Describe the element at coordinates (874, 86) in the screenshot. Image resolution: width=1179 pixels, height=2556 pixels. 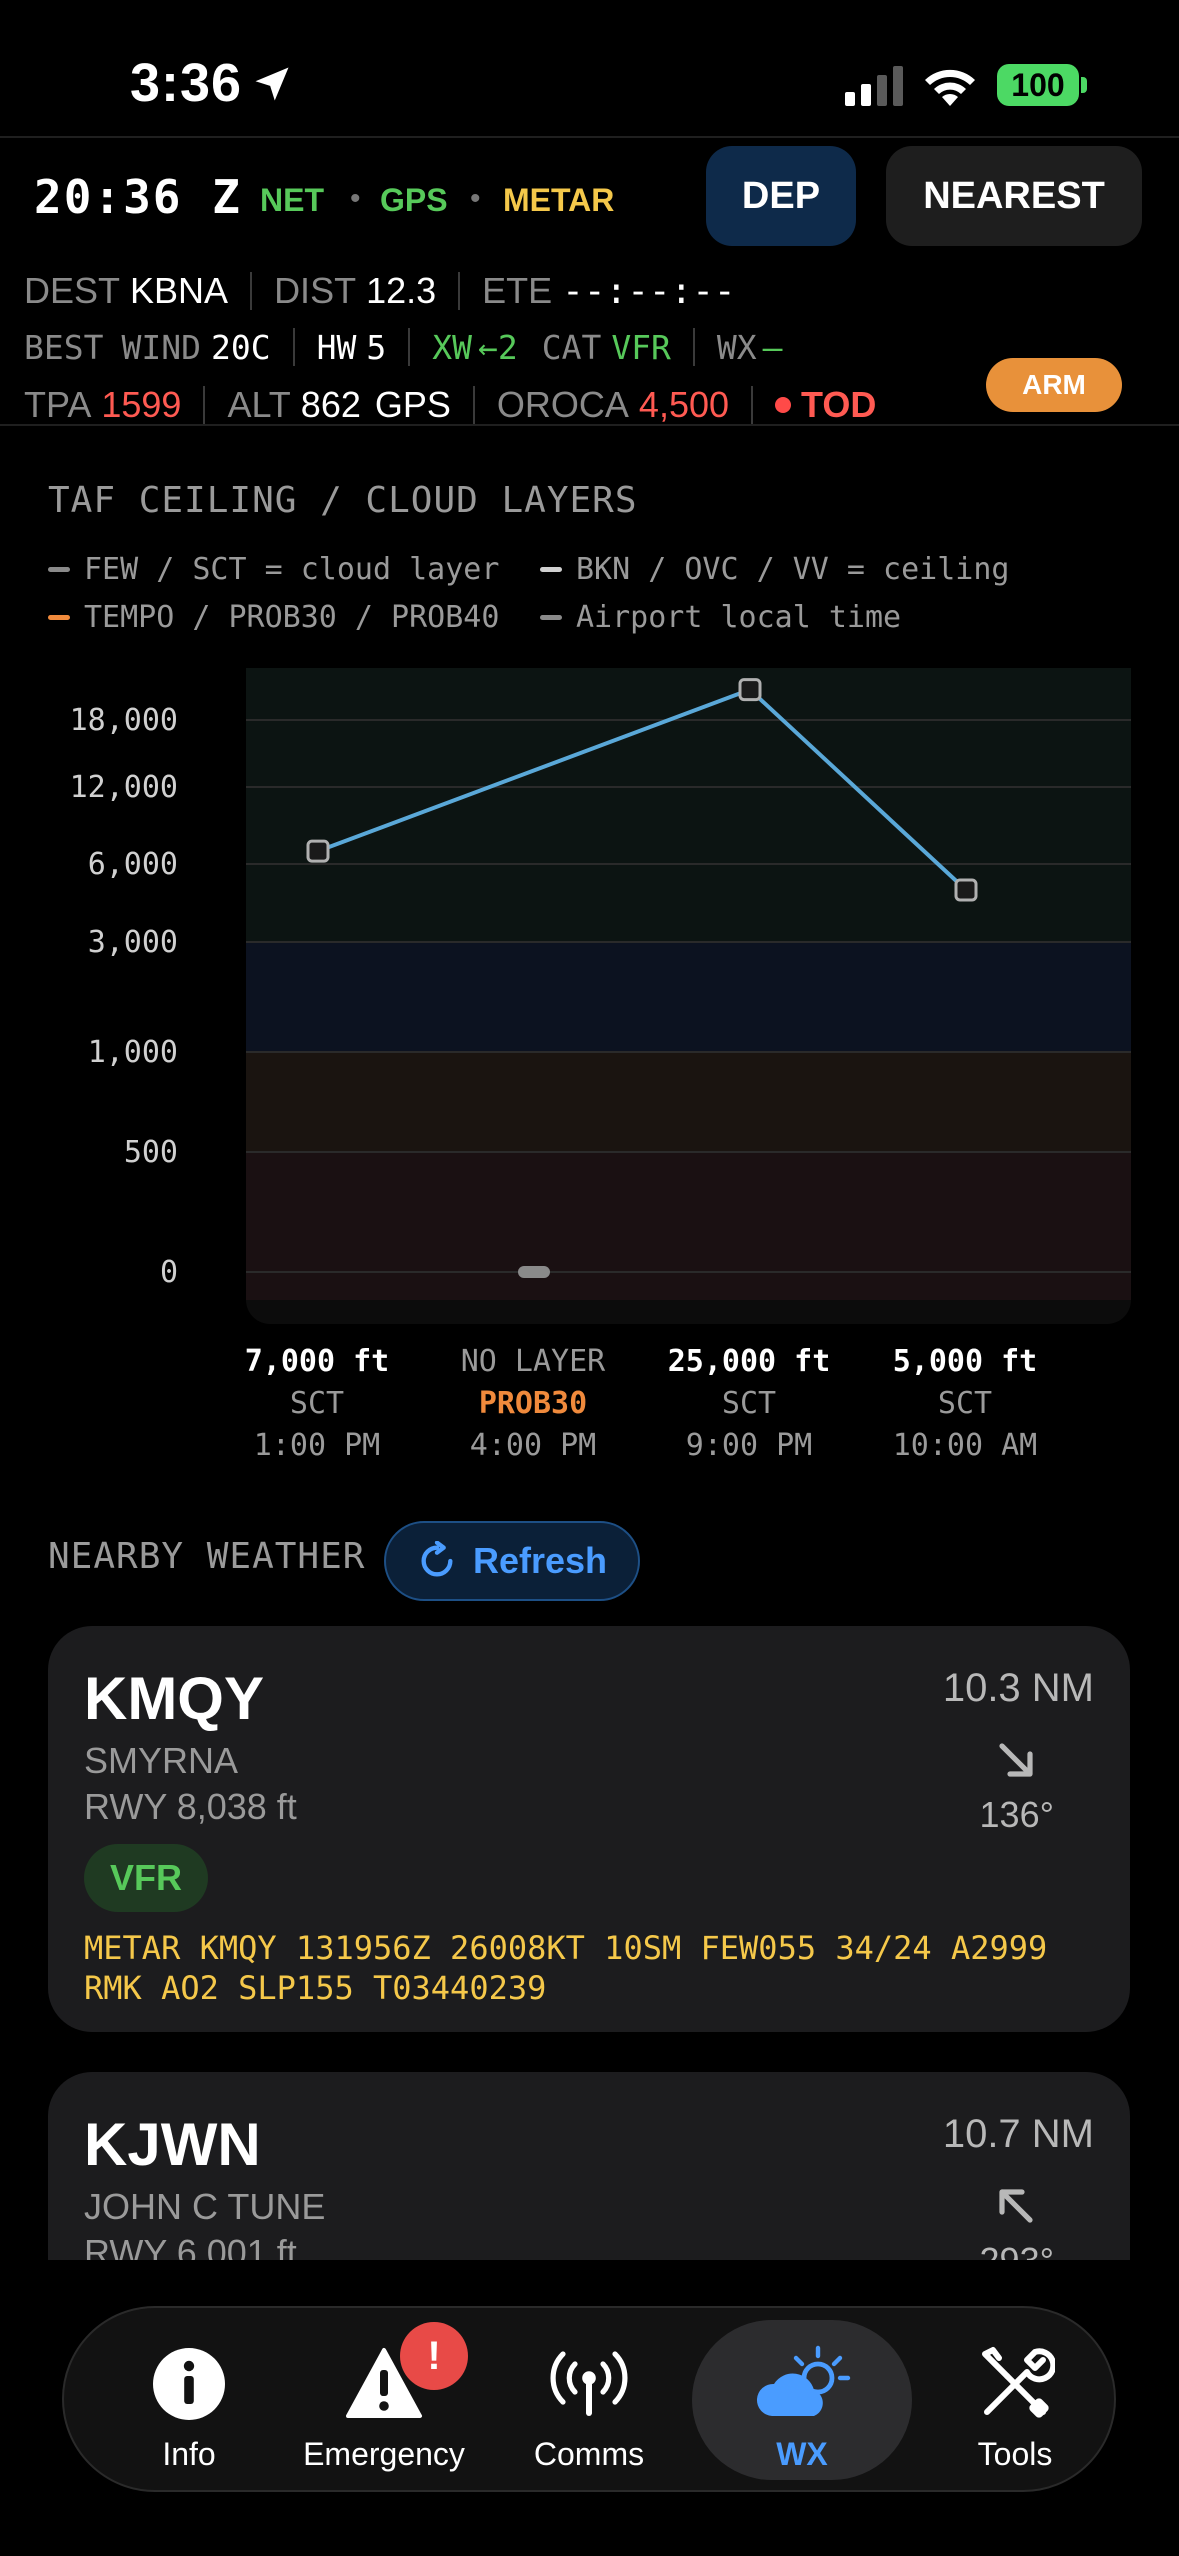
I see `cellular-signal-icon` at that location.